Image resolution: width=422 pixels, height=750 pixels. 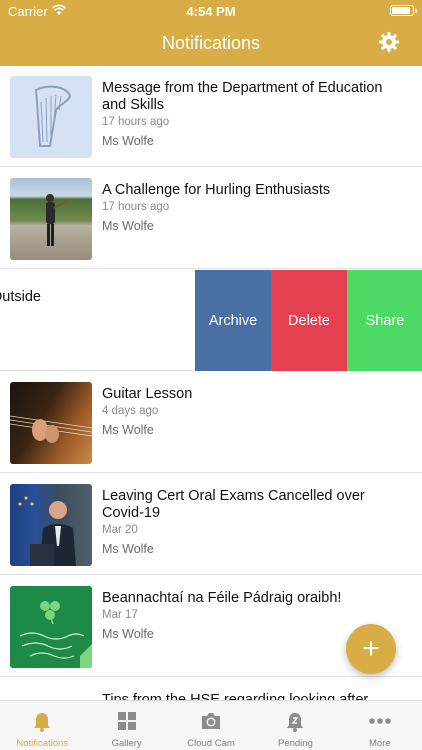 What do you see at coordinates (389, 42) in the screenshot?
I see `gear-icon` at bounding box center [389, 42].